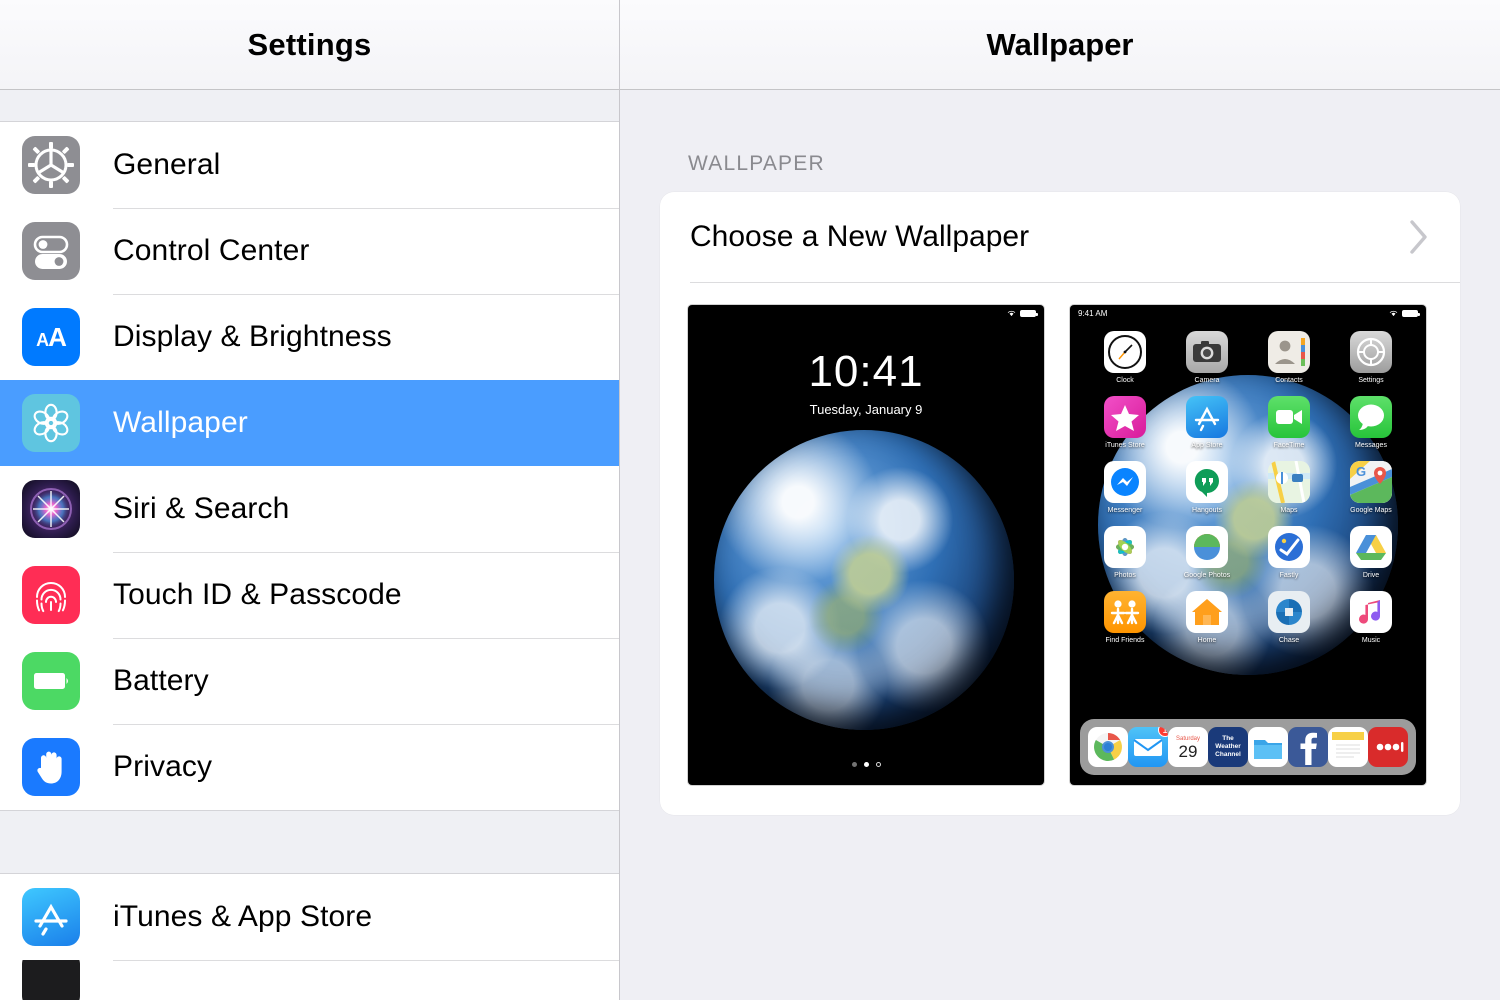 This screenshot has height=1000, width=1500. What do you see at coordinates (167, 164) in the screenshot?
I see `sidebar-item-label: General` at bounding box center [167, 164].